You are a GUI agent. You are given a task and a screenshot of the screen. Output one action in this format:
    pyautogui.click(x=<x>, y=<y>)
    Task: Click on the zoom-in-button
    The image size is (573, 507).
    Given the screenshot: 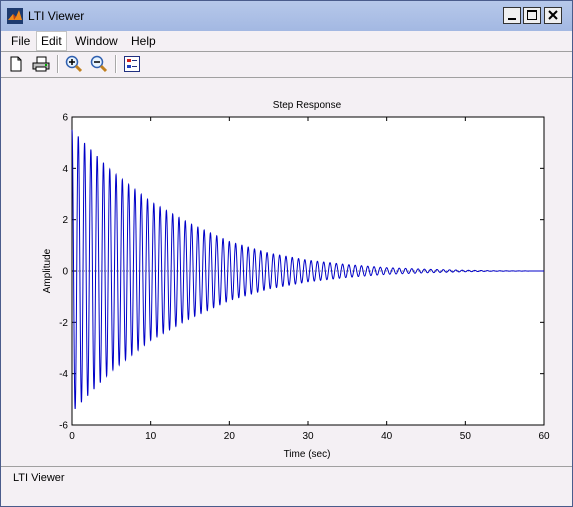 What is the action you would take?
    pyautogui.click(x=74, y=64)
    